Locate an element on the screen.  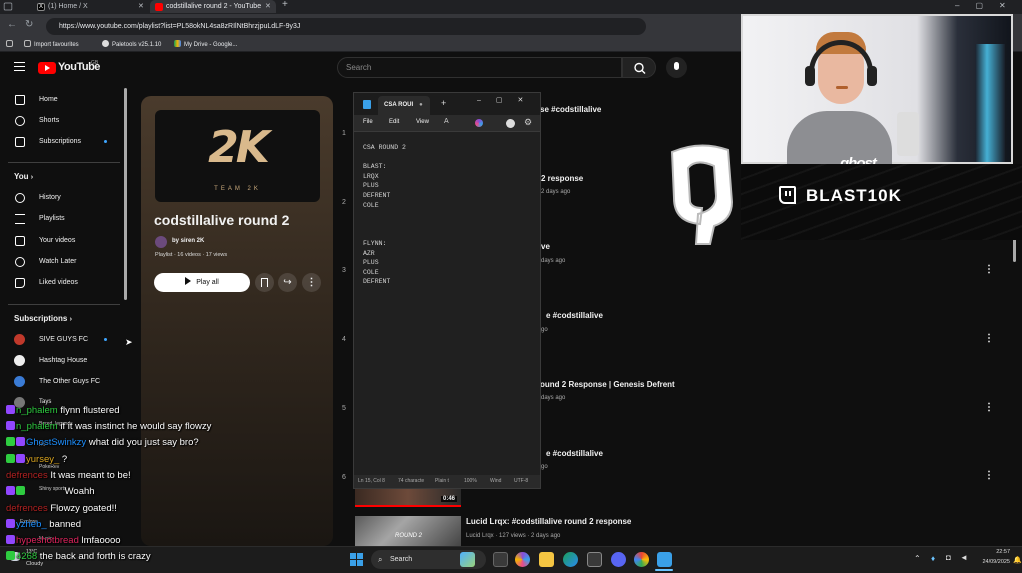
bookmark-paletools: Paletools v25.1.10 is located at coordinates (131, 45).